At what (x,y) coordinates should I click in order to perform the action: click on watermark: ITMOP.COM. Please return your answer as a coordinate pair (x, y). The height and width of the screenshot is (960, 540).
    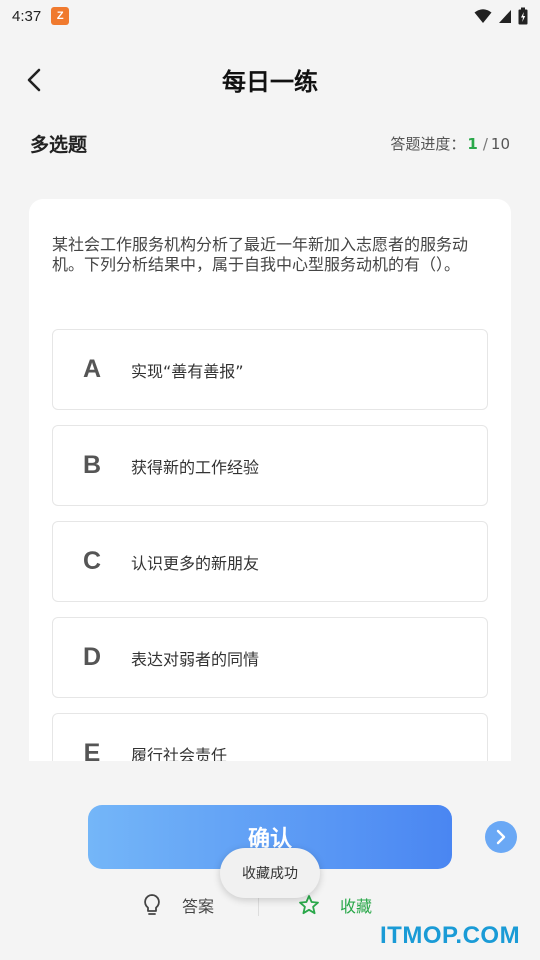
    Looking at the image, I should click on (450, 935).